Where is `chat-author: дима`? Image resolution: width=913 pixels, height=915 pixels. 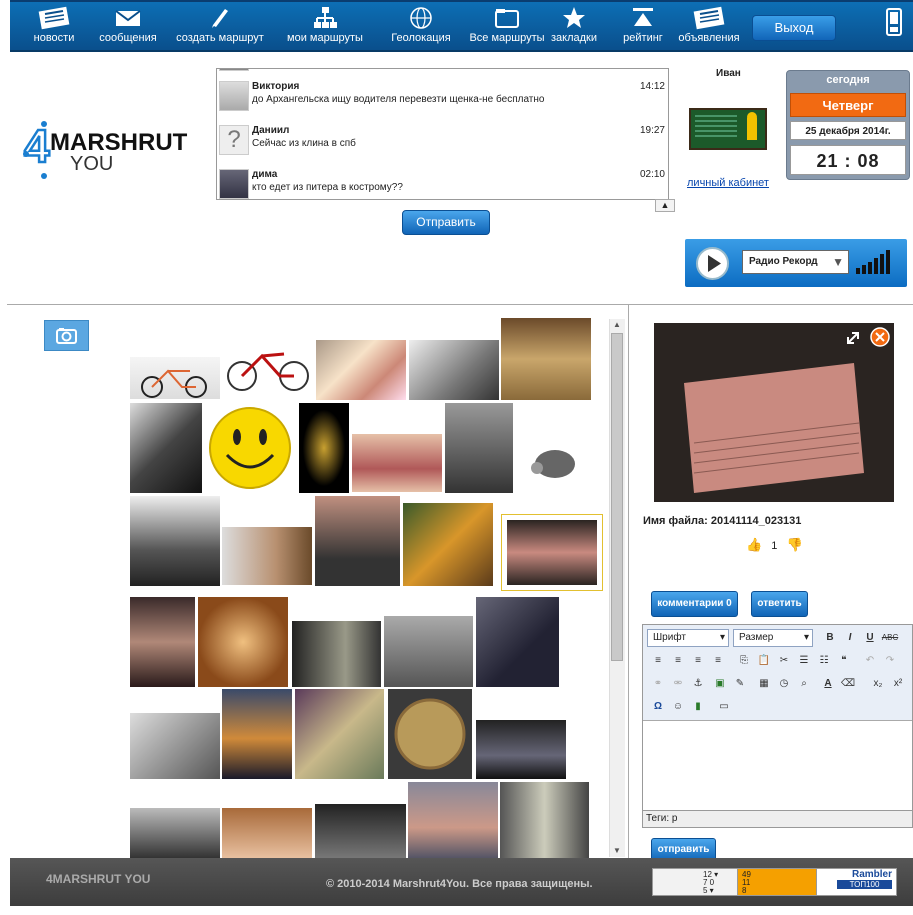
chat-author: дима is located at coordinates (264, 174).